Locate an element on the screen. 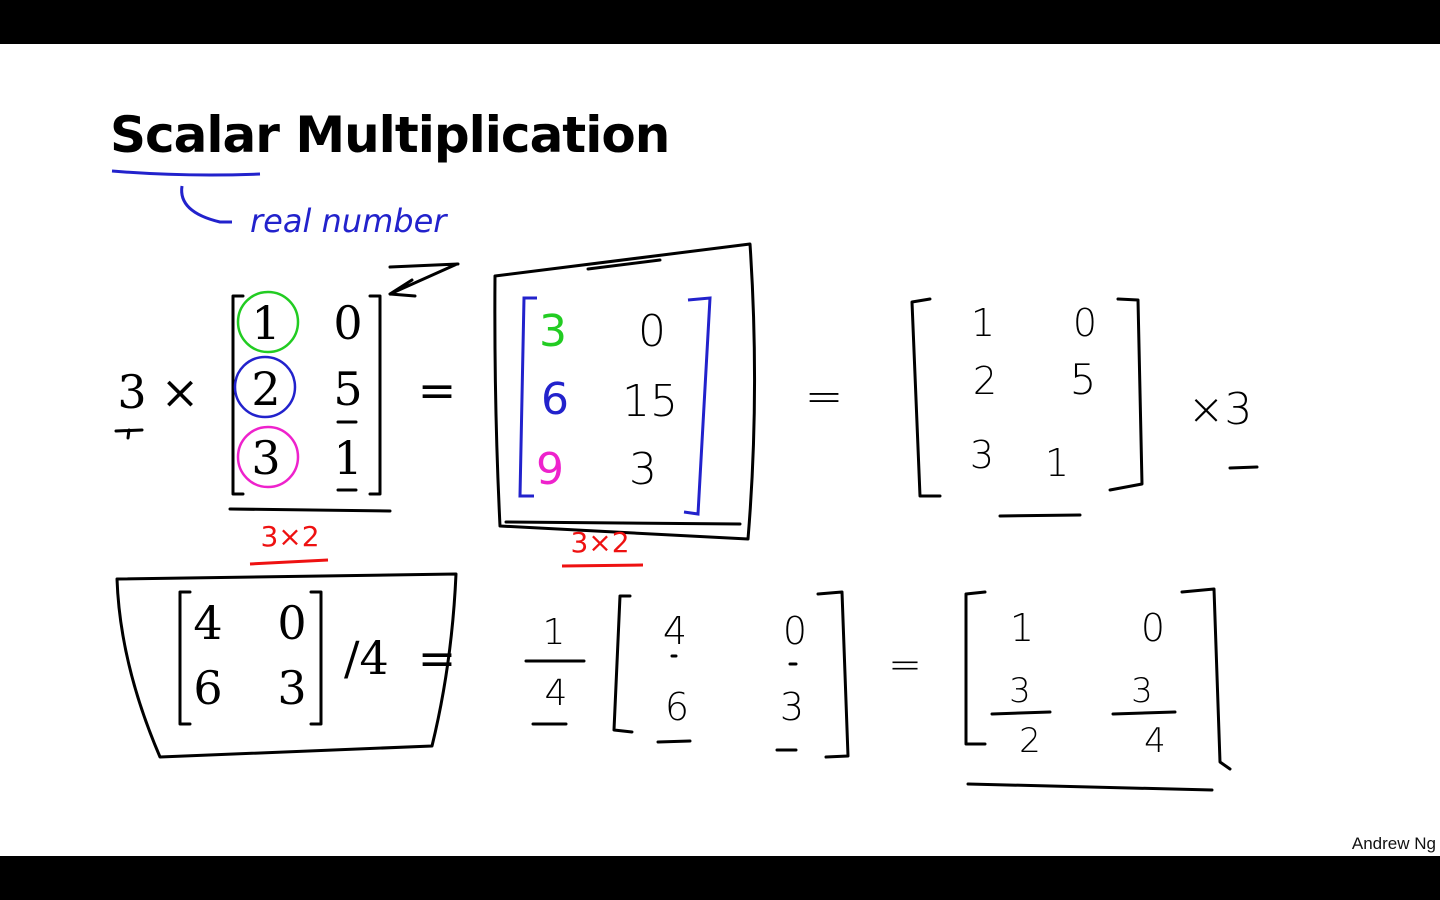 The height and width of the screenshot is (900, 1440). m6-r1c2: 0 is located at coordinates (1153, 628).